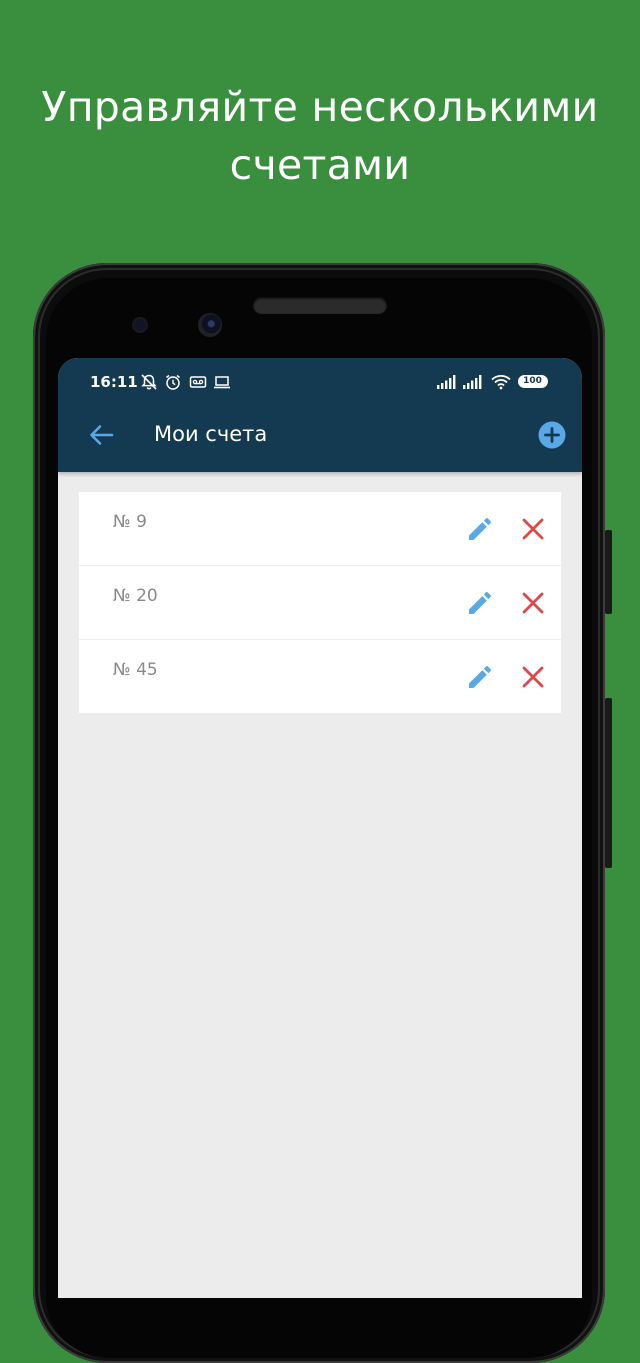 This screenshot has width=640, height=1363. Describe the element at coordinates (222, 382) in the screenshot. I see `laptop-icon` at that location.